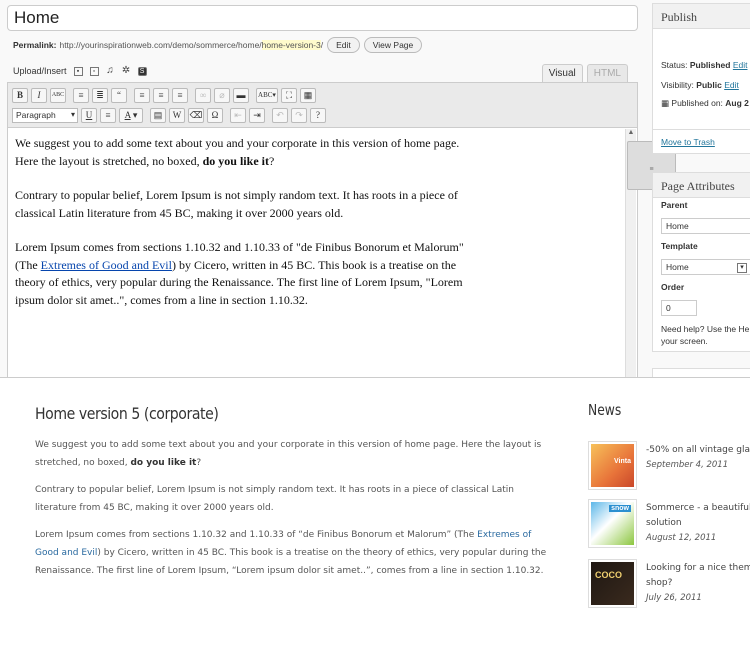  I want to click on move-to-trash-link: Move to Trash, so click(688, 142).